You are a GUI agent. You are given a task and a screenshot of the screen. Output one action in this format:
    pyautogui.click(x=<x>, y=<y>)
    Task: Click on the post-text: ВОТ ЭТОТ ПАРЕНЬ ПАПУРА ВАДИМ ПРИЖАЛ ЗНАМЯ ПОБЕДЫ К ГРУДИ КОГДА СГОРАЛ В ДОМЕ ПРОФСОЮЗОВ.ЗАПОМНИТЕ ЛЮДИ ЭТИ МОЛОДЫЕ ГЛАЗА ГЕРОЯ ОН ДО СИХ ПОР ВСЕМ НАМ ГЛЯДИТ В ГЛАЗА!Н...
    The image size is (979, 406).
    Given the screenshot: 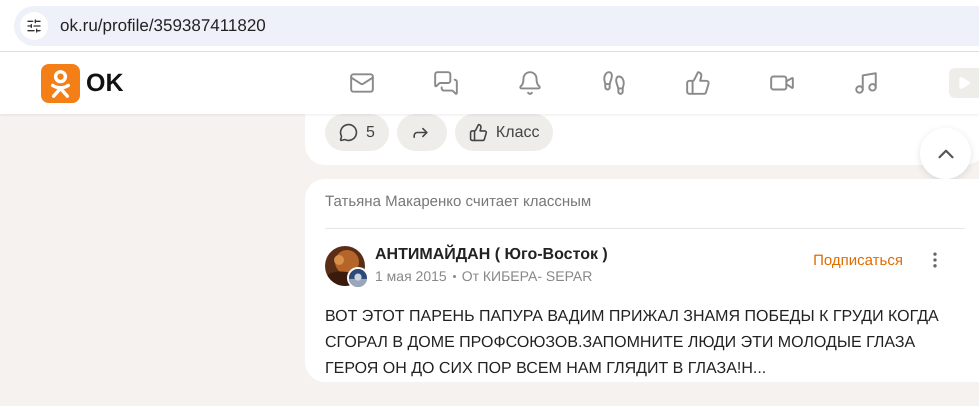 What is the action you would take?
    pyautogui.click(x=632, y=343)
    